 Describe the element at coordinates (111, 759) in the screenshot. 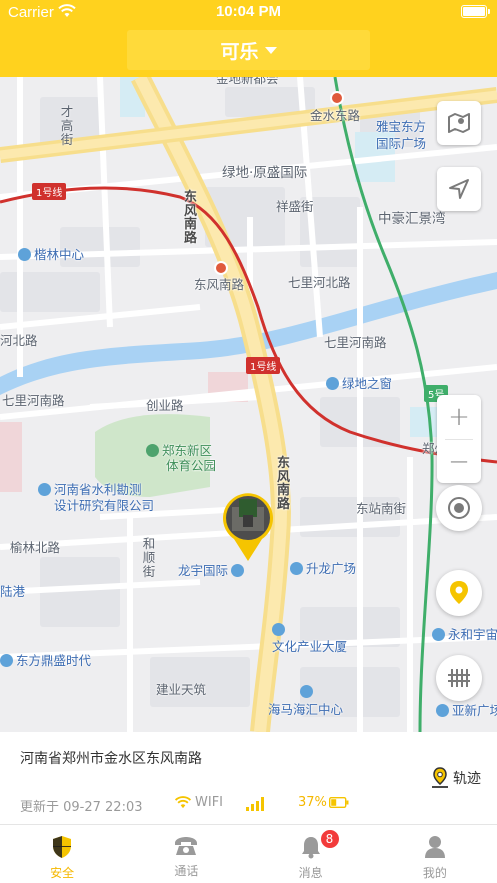

I see `device-address: 河南省郑州市金水区东风南路` at that location.